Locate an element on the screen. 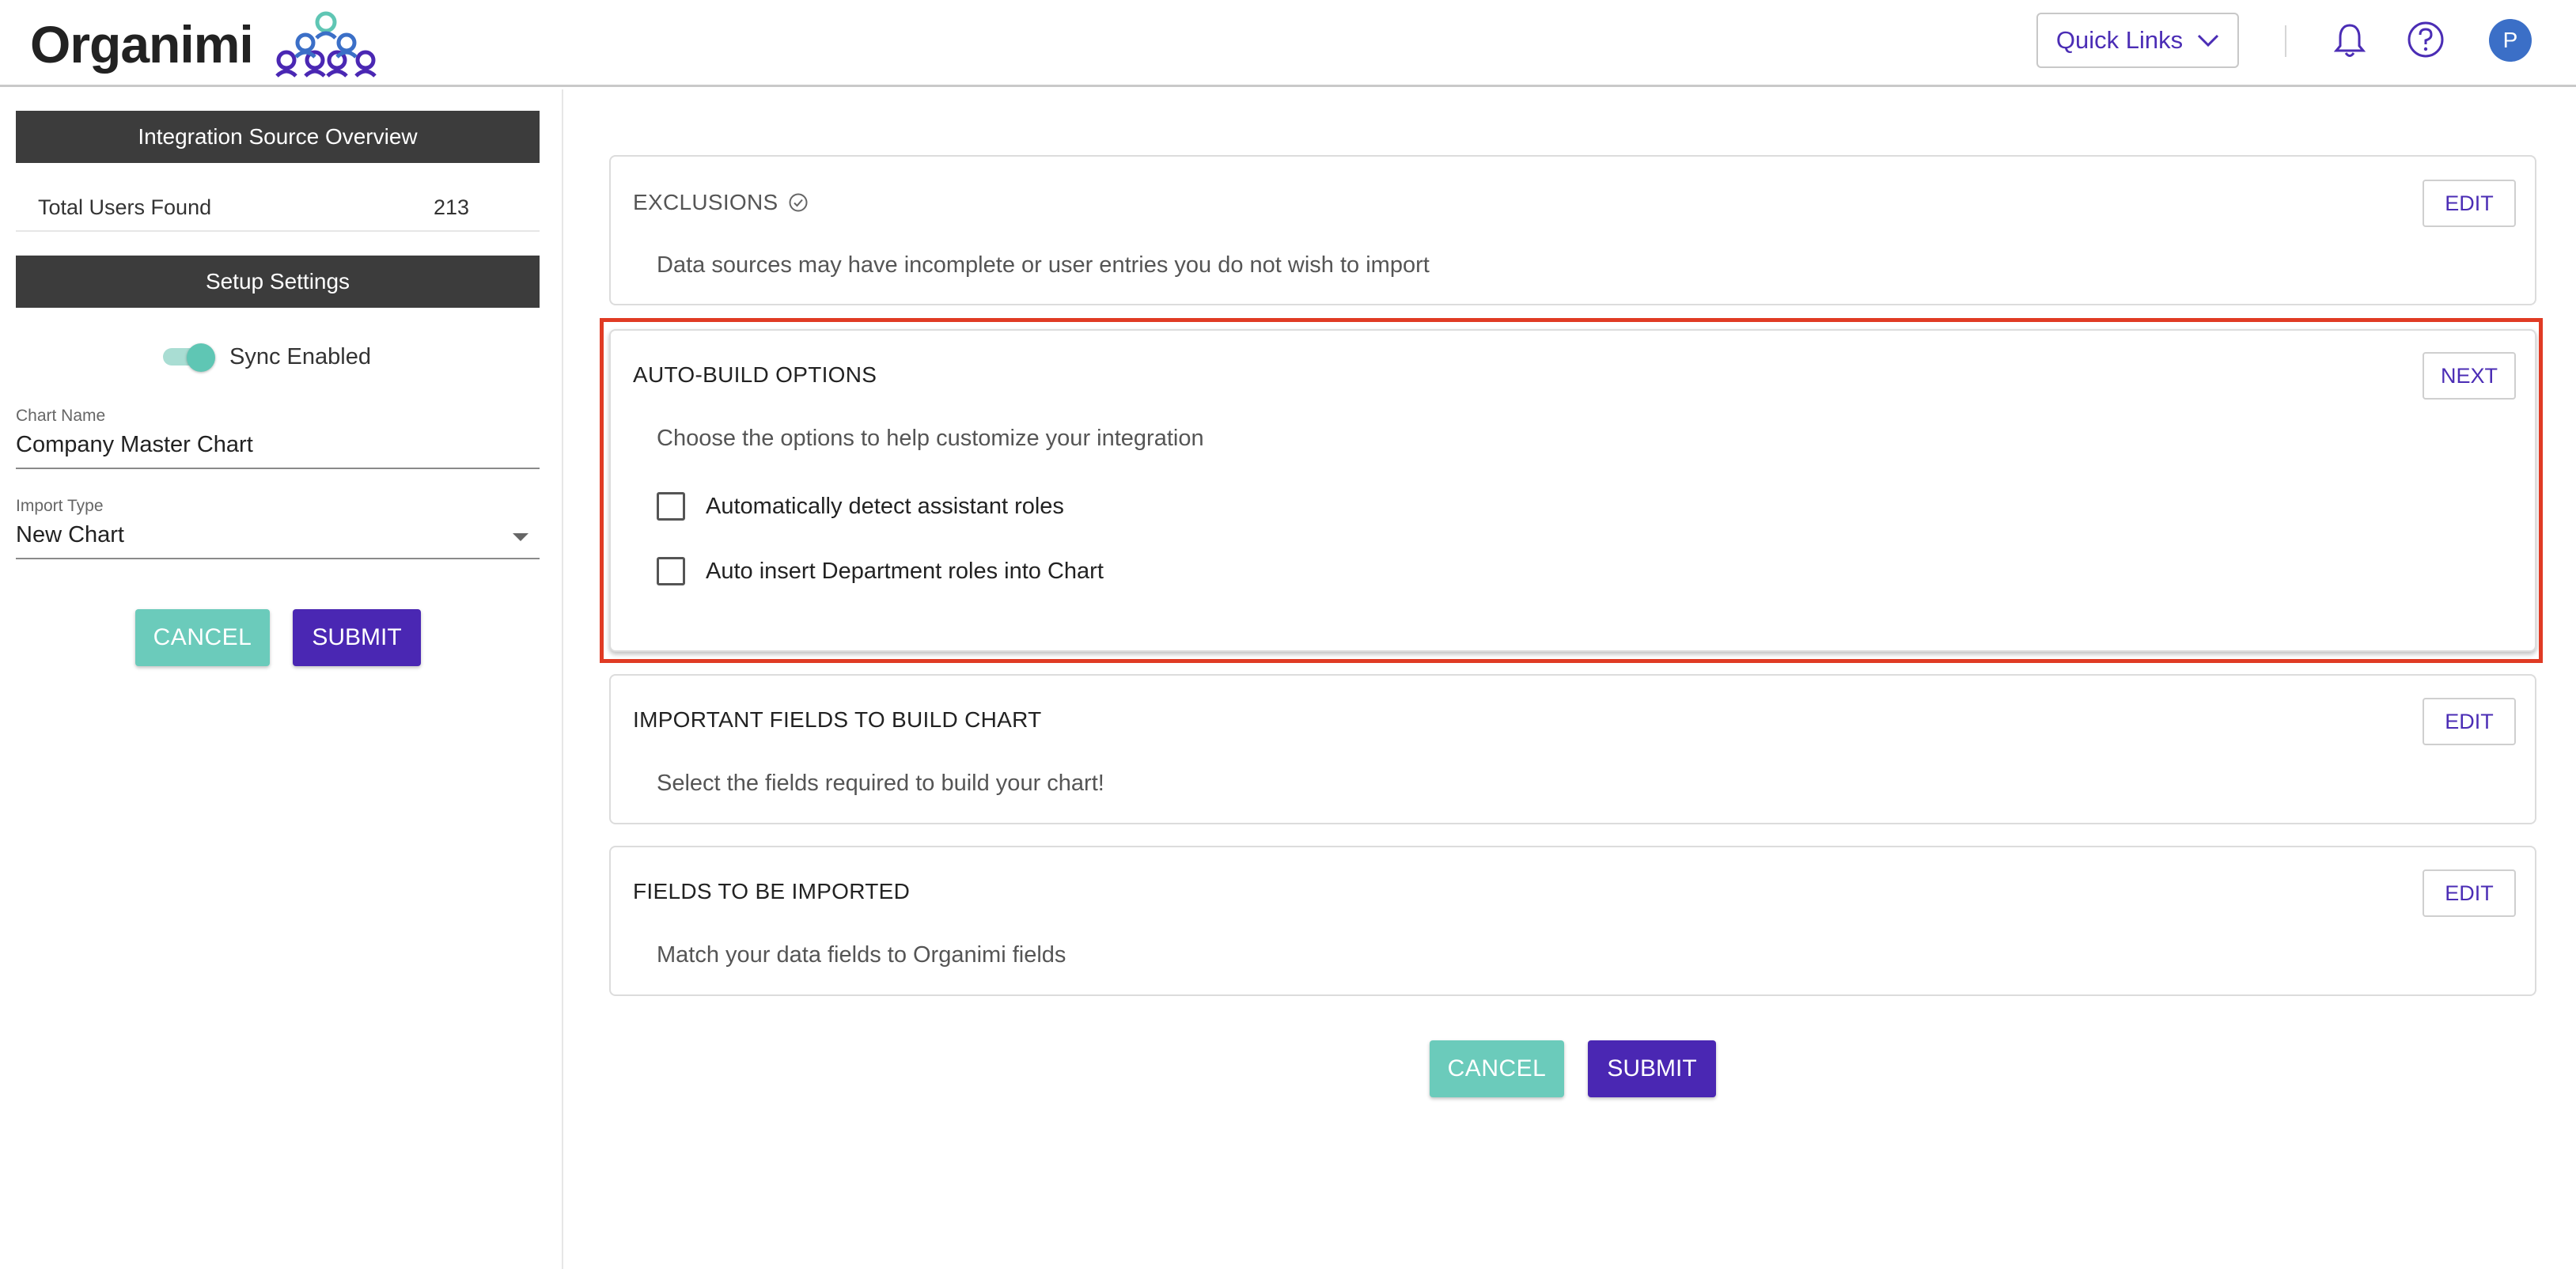  setup-settings-heading: Setup Settings is located at coordinates (278, 282).